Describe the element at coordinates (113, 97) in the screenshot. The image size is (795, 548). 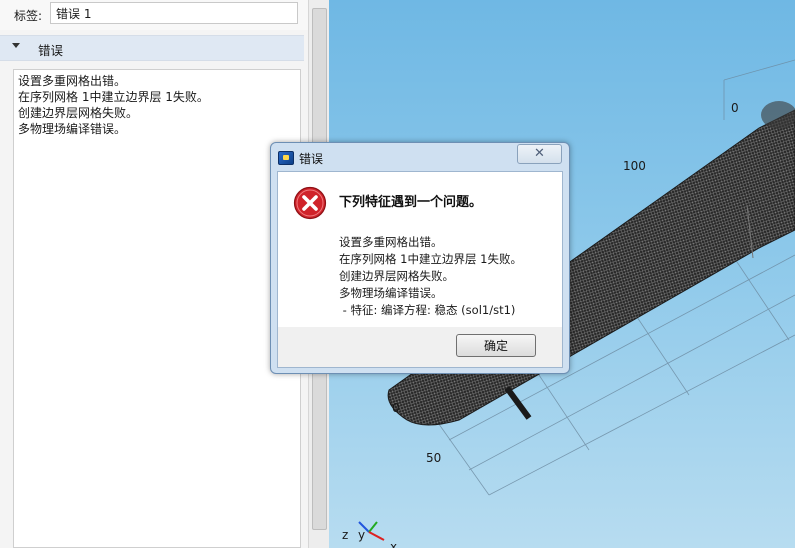
I see `message-line: 在序列网格 1中建立边界层 1失败。` at that location.